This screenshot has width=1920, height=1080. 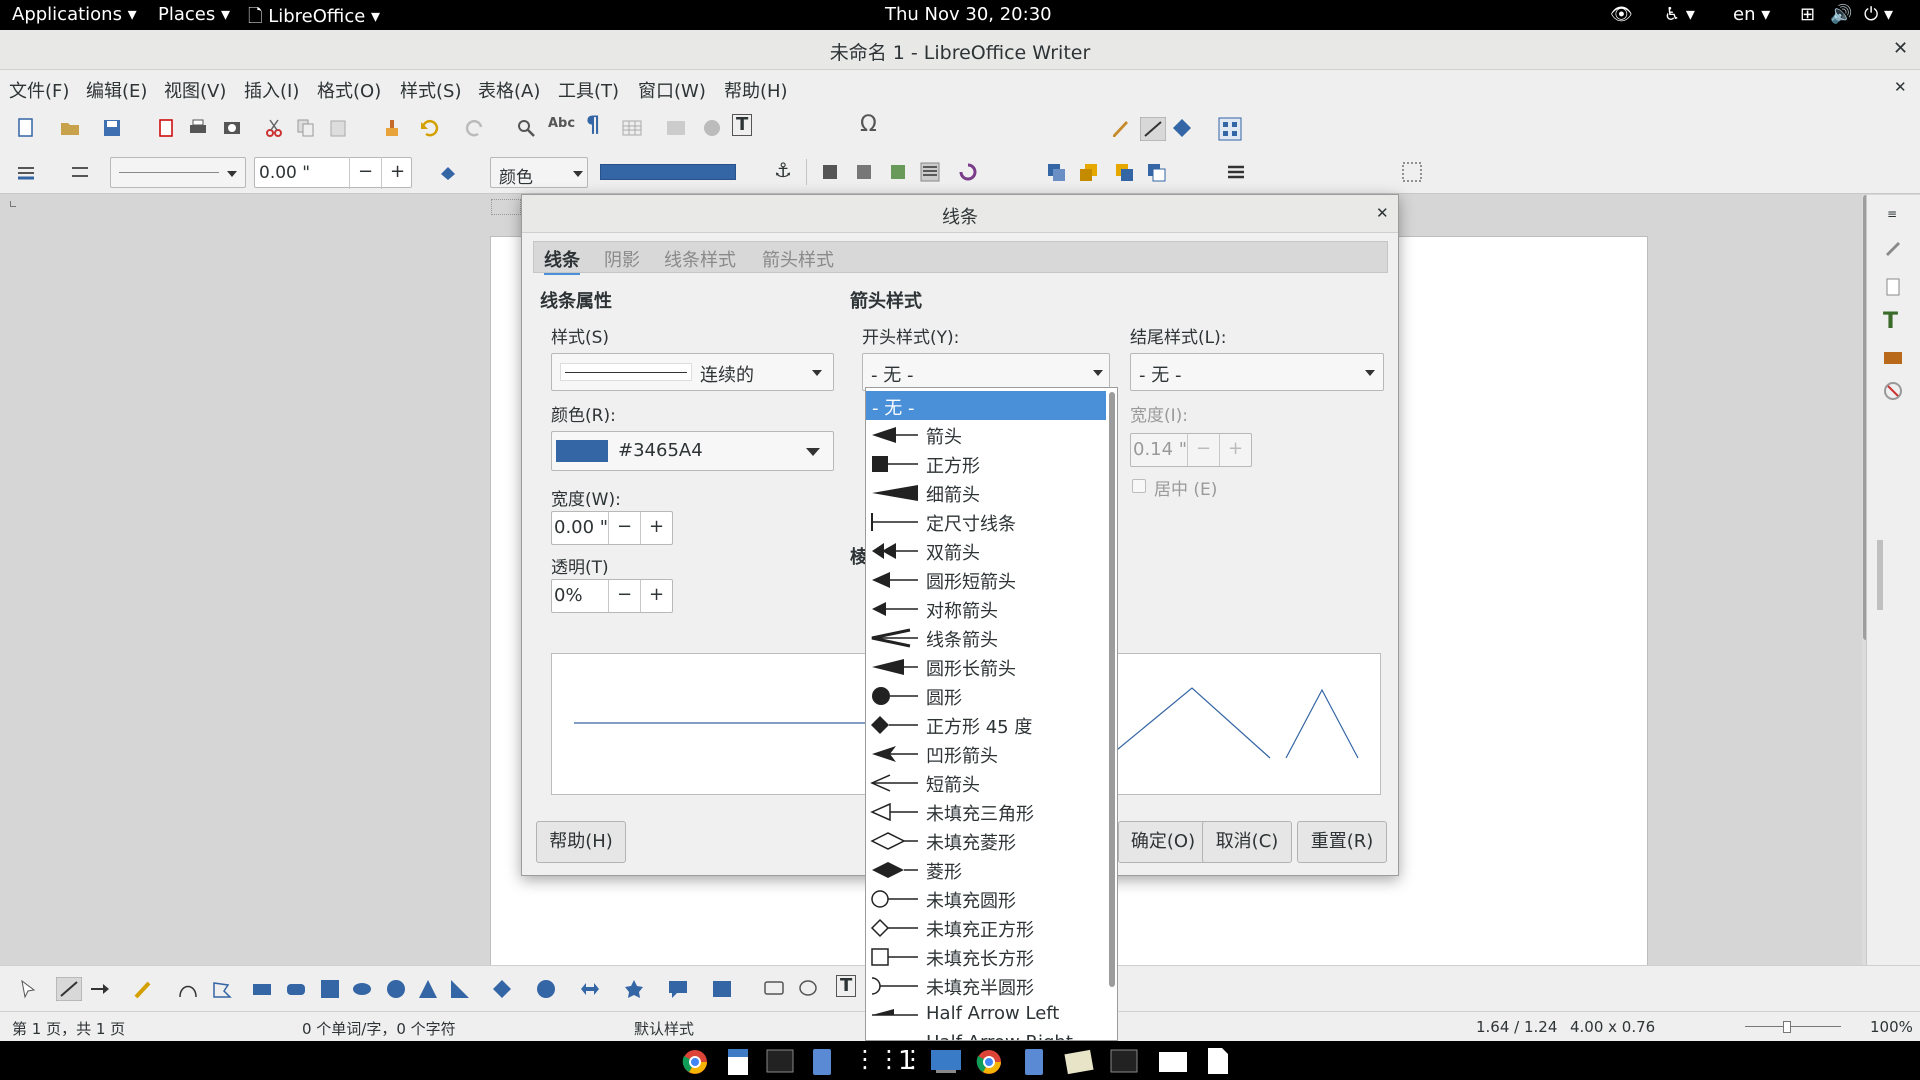 I want to click on end-width-decrement-button: −, so click(x=1203, y=450).